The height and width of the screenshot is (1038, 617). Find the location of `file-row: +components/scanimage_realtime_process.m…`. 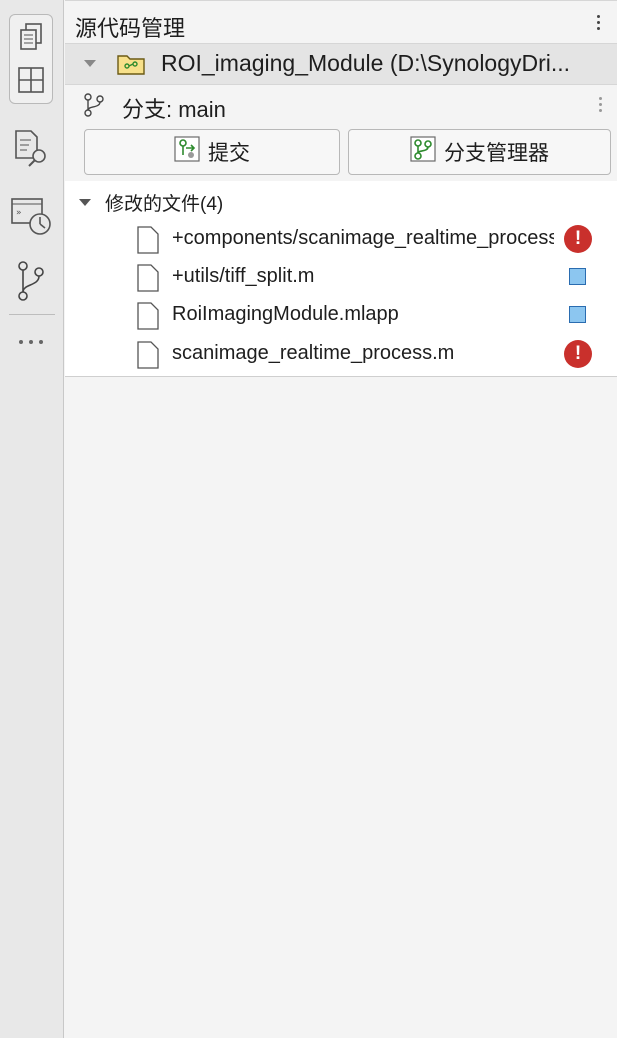

file-row: +components/scanimage_realtime_process.m… is located at coordinates (341, 240).